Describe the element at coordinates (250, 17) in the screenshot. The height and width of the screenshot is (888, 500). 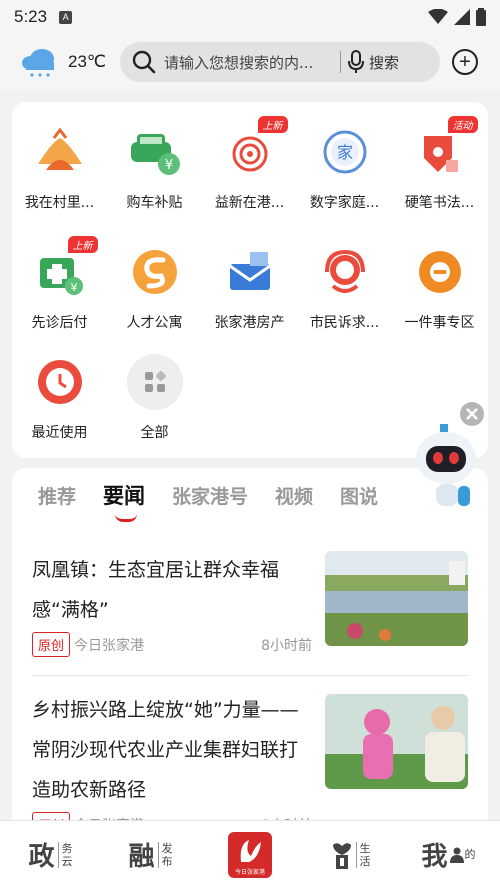
I see `status-bar: 5:23 A` at that location.